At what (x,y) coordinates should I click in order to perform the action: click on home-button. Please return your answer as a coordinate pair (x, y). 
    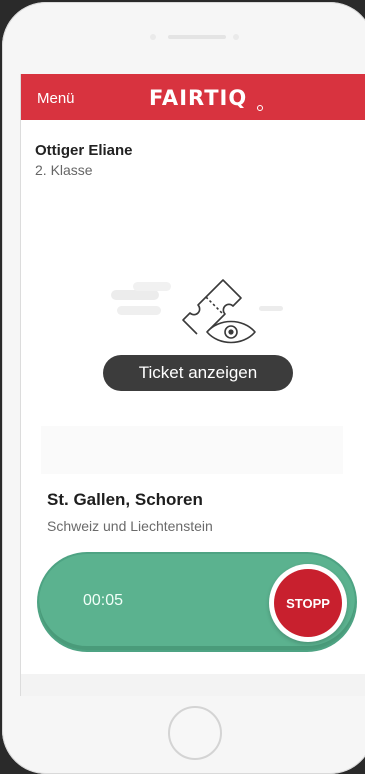
    Looking at the image, I should click on (195, 733).